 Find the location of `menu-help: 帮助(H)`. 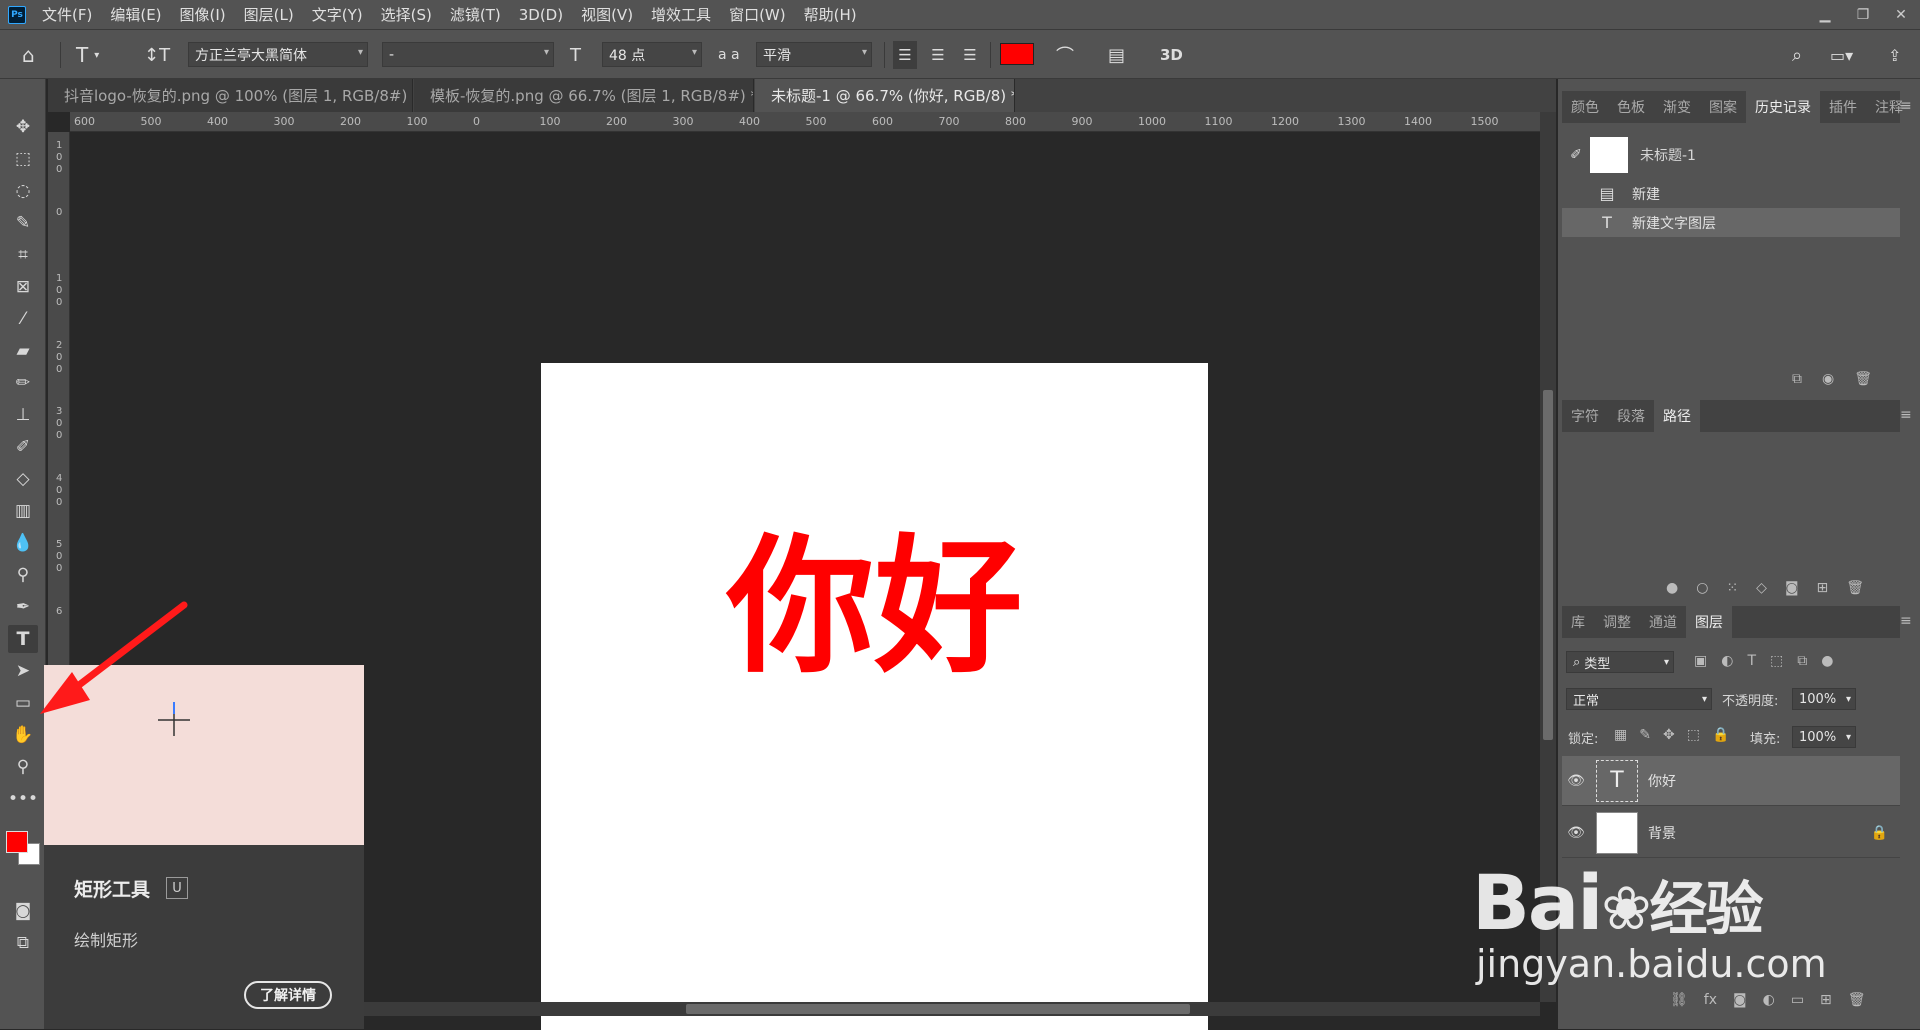

menu-help: 帮助(H) is located at coordinates (830, 14).